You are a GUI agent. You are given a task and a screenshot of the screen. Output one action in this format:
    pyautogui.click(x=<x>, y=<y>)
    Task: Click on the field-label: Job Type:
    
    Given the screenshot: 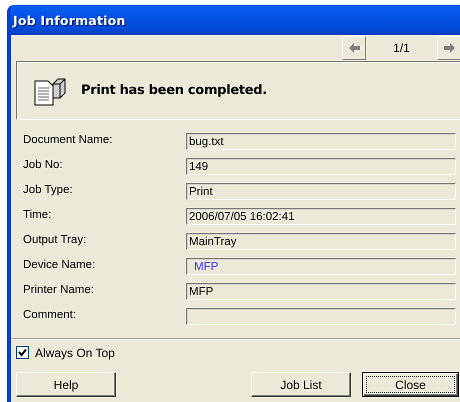 What is the action you would take?
    pyautogui.click(x=48, y=189)
    